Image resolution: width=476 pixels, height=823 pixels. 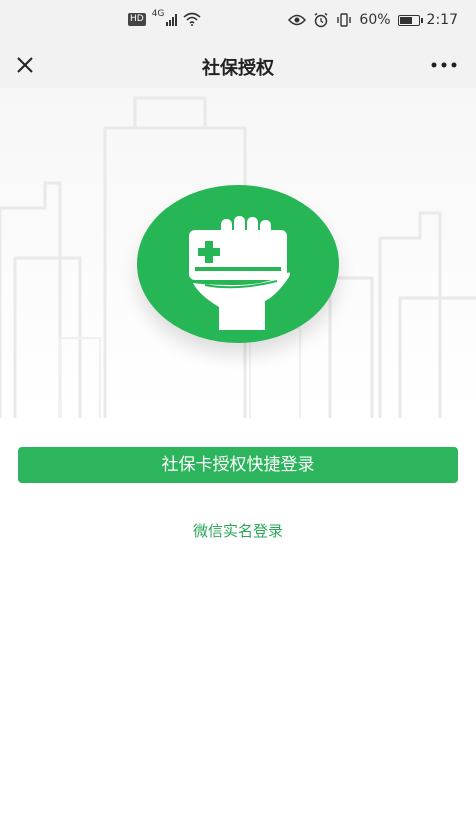 What do you see at coordinates (442, 20) in the screenshot?
I see `status-time: 2:17` at bounding box center [442, 20].